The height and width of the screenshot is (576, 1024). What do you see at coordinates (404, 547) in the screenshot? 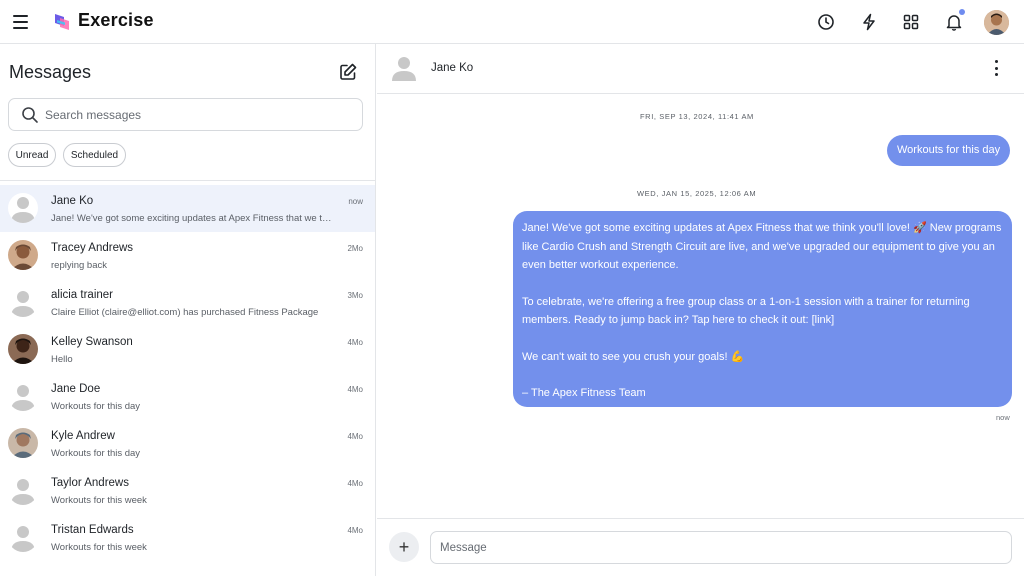
I see `add-attachment-button: +` at bounding box center [404, 547].